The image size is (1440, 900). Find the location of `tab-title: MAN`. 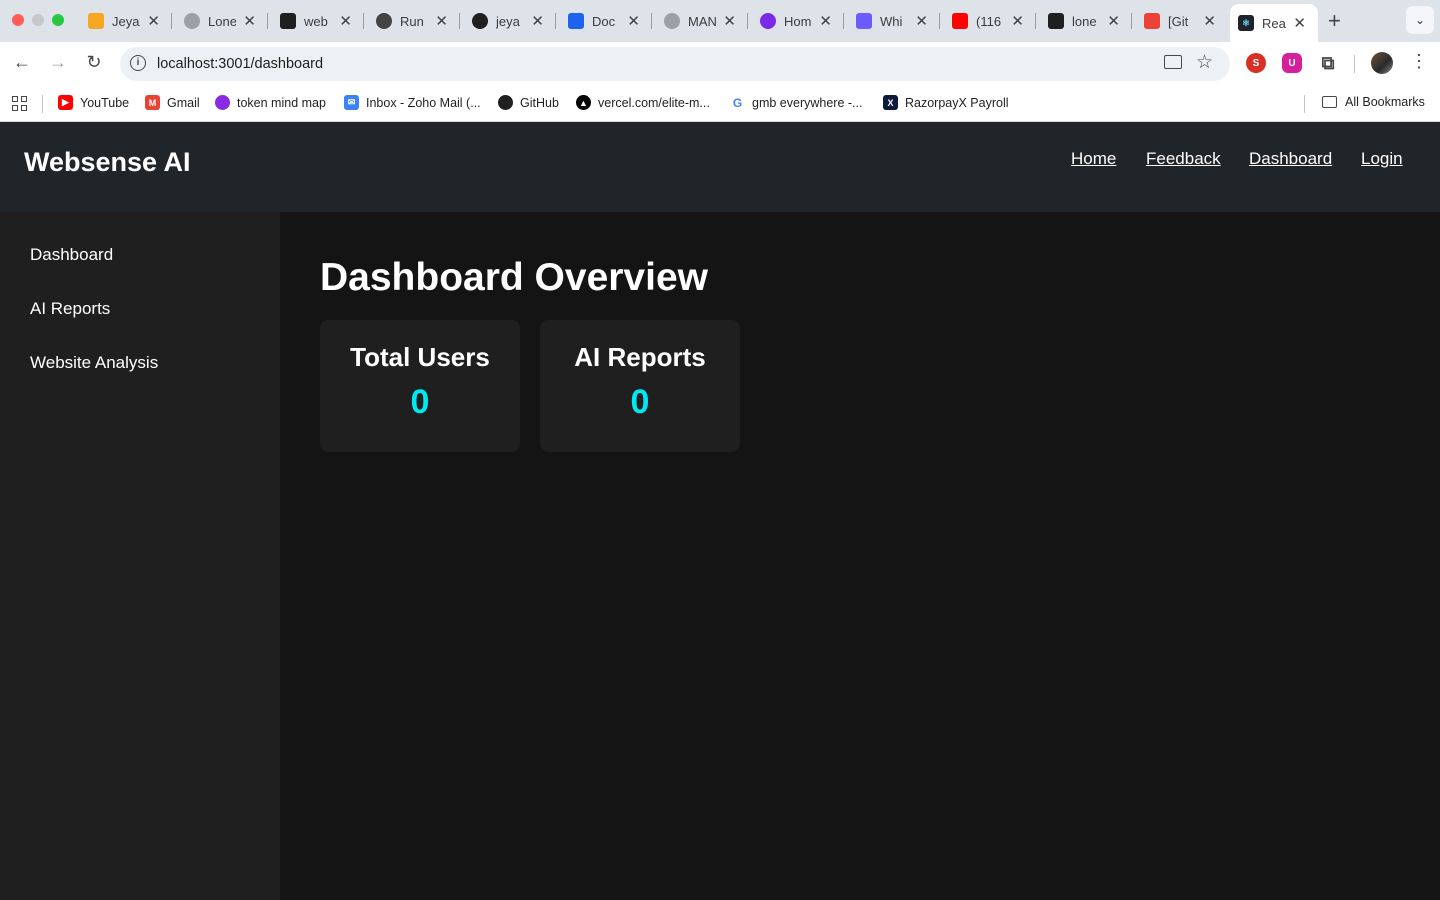

tab-title: MAN is located at coordinates (702, 21).